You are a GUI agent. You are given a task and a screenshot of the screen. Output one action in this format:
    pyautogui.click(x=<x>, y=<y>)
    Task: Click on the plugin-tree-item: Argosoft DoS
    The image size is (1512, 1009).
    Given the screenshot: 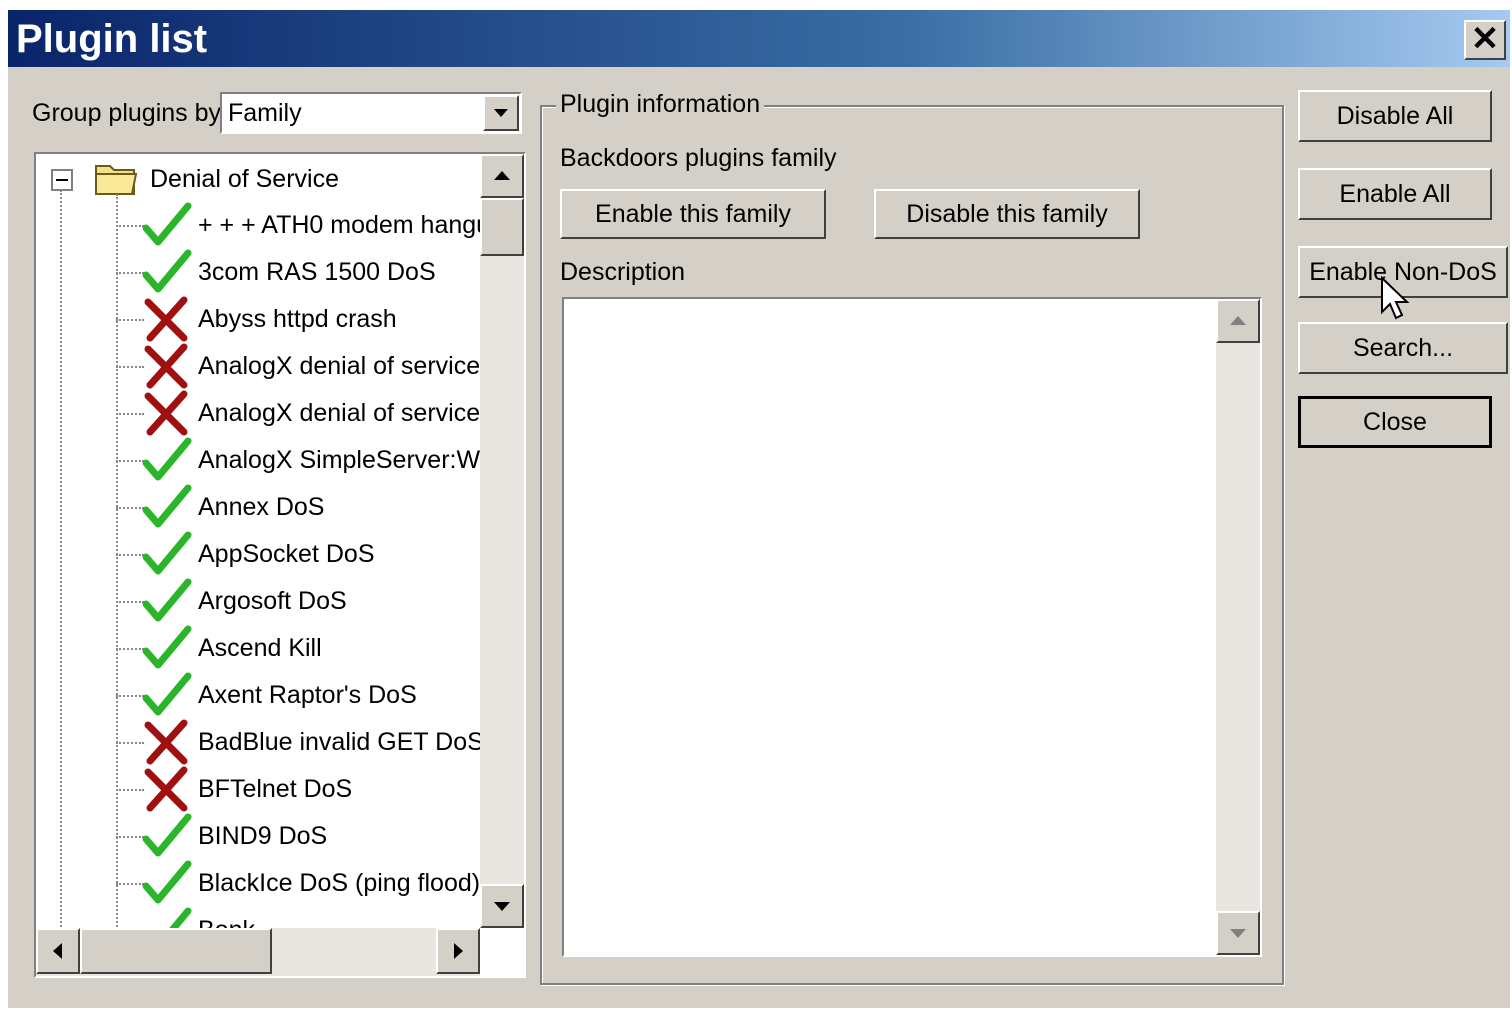 What is the action you would take?
    pyautogui.click(x=298, y=601)
    